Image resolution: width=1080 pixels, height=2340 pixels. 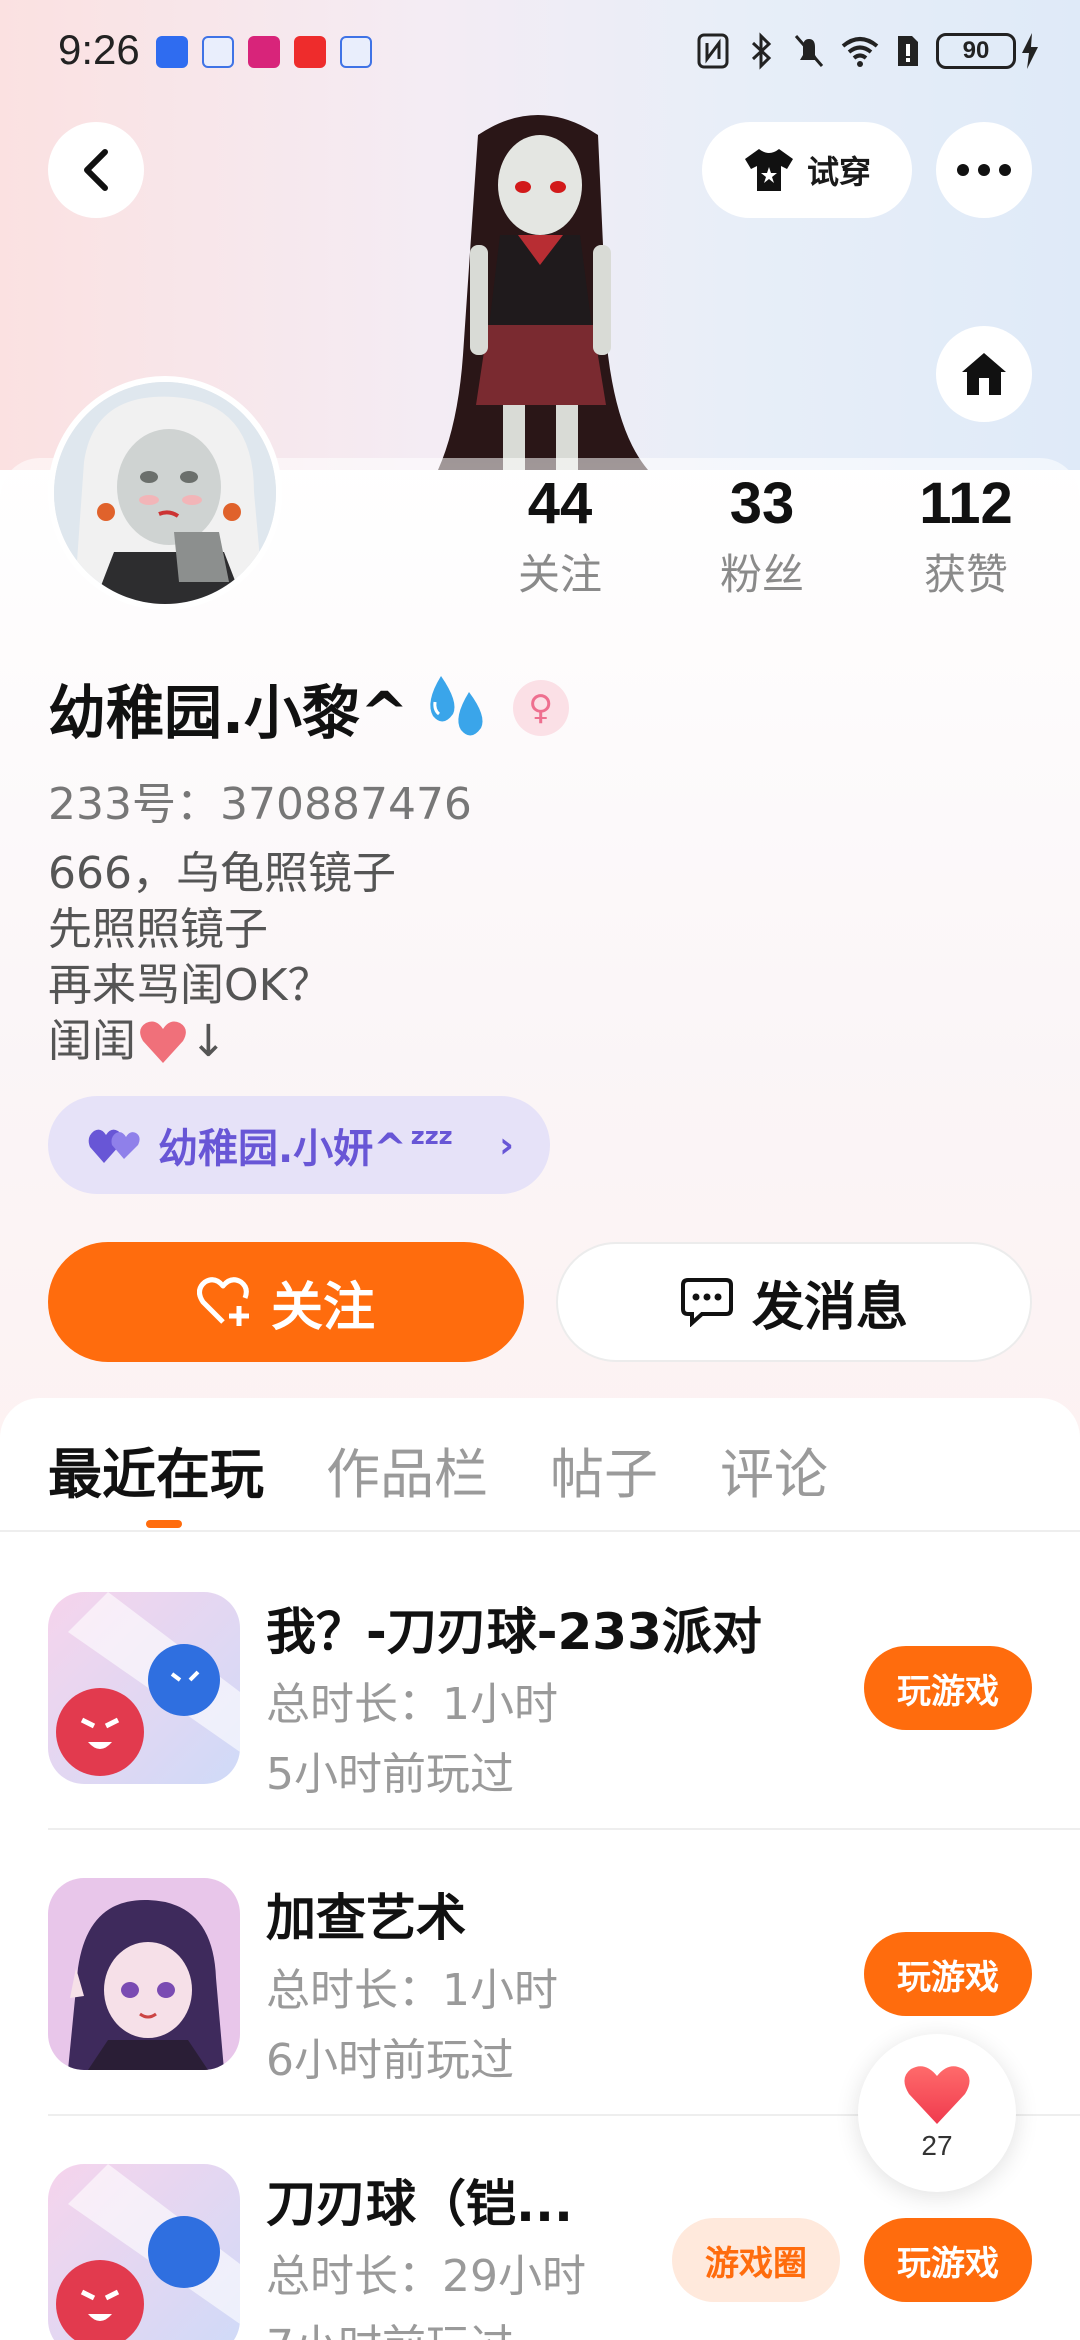 I want to click on avatar-image, so click(x=165, y=493).